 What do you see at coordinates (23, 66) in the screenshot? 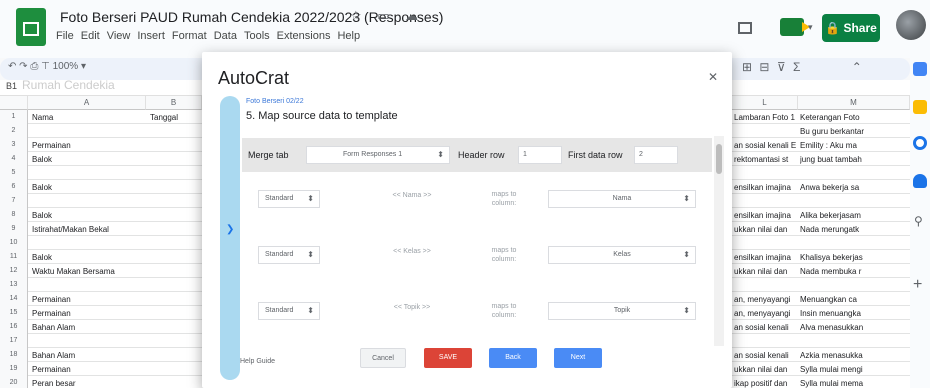
I see `redo-icon: ↷` at bounding box center [23, 66].